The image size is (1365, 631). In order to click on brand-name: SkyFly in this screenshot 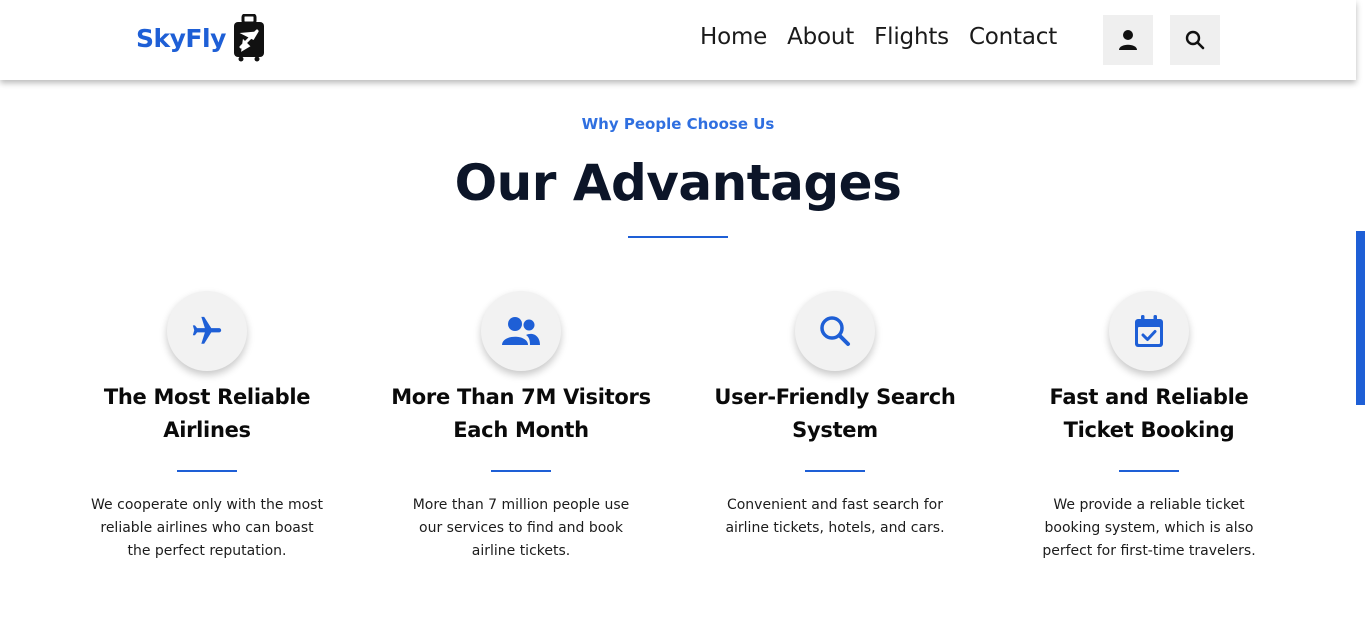, I will do `click(181, 38)`.